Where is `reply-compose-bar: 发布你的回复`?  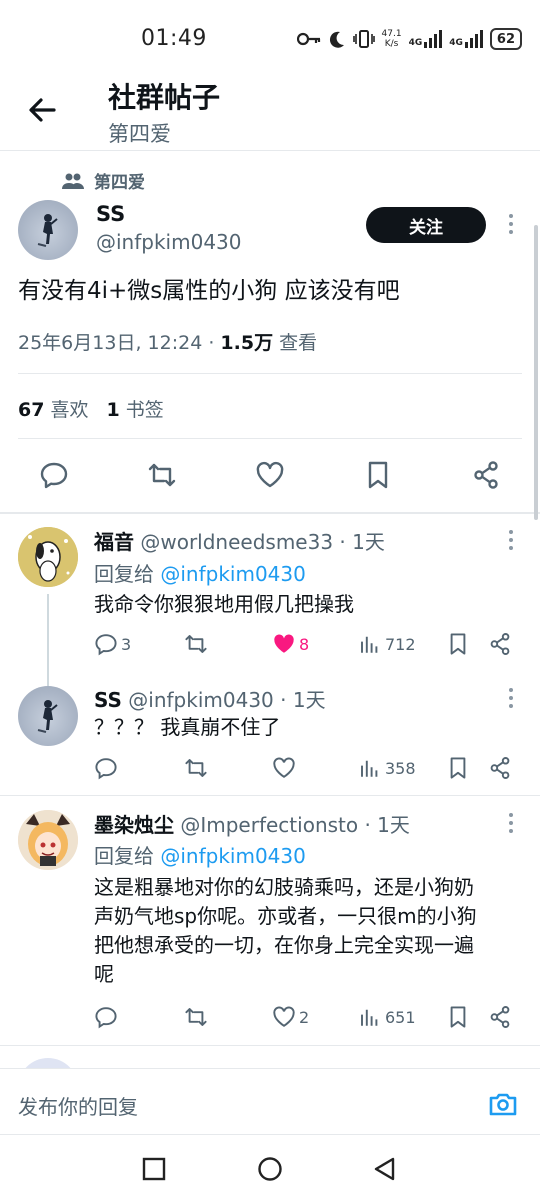
reply-compose-bar: 发布你的回复 is located at coordinates (270, 1102).